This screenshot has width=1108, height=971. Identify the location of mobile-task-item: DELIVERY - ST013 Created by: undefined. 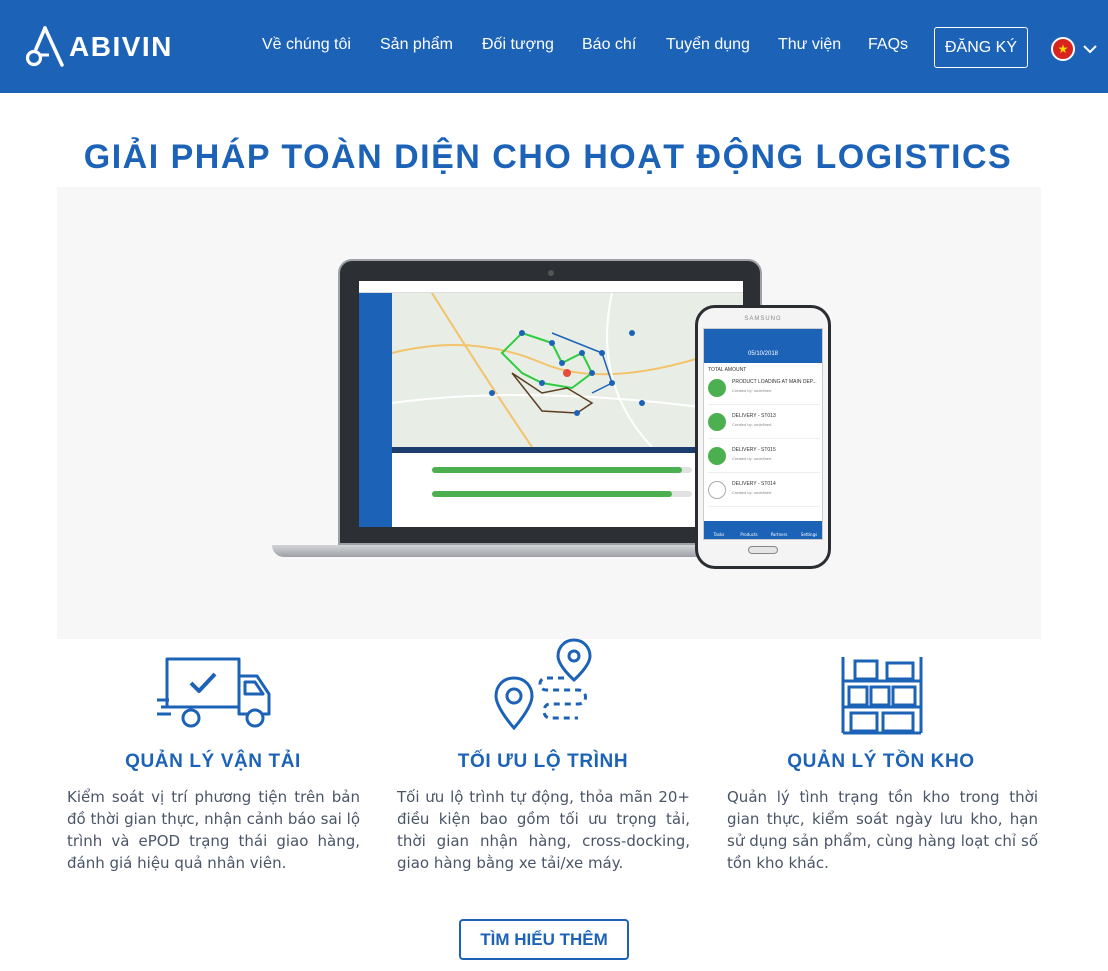
(764, 424).